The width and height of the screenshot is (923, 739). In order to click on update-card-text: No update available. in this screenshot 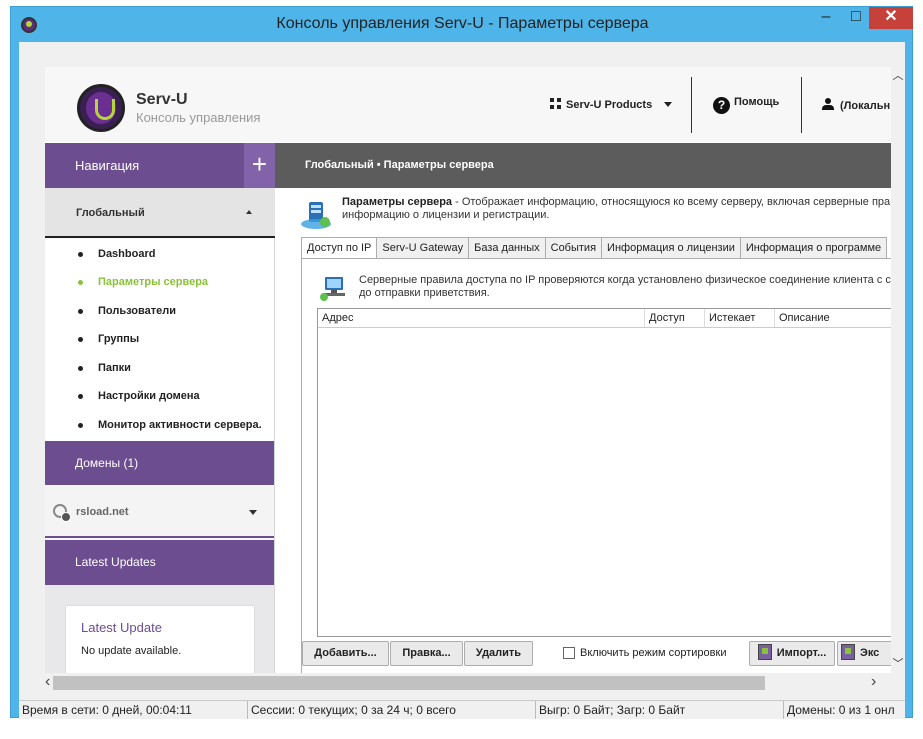, I will do `click(131, 651)`.